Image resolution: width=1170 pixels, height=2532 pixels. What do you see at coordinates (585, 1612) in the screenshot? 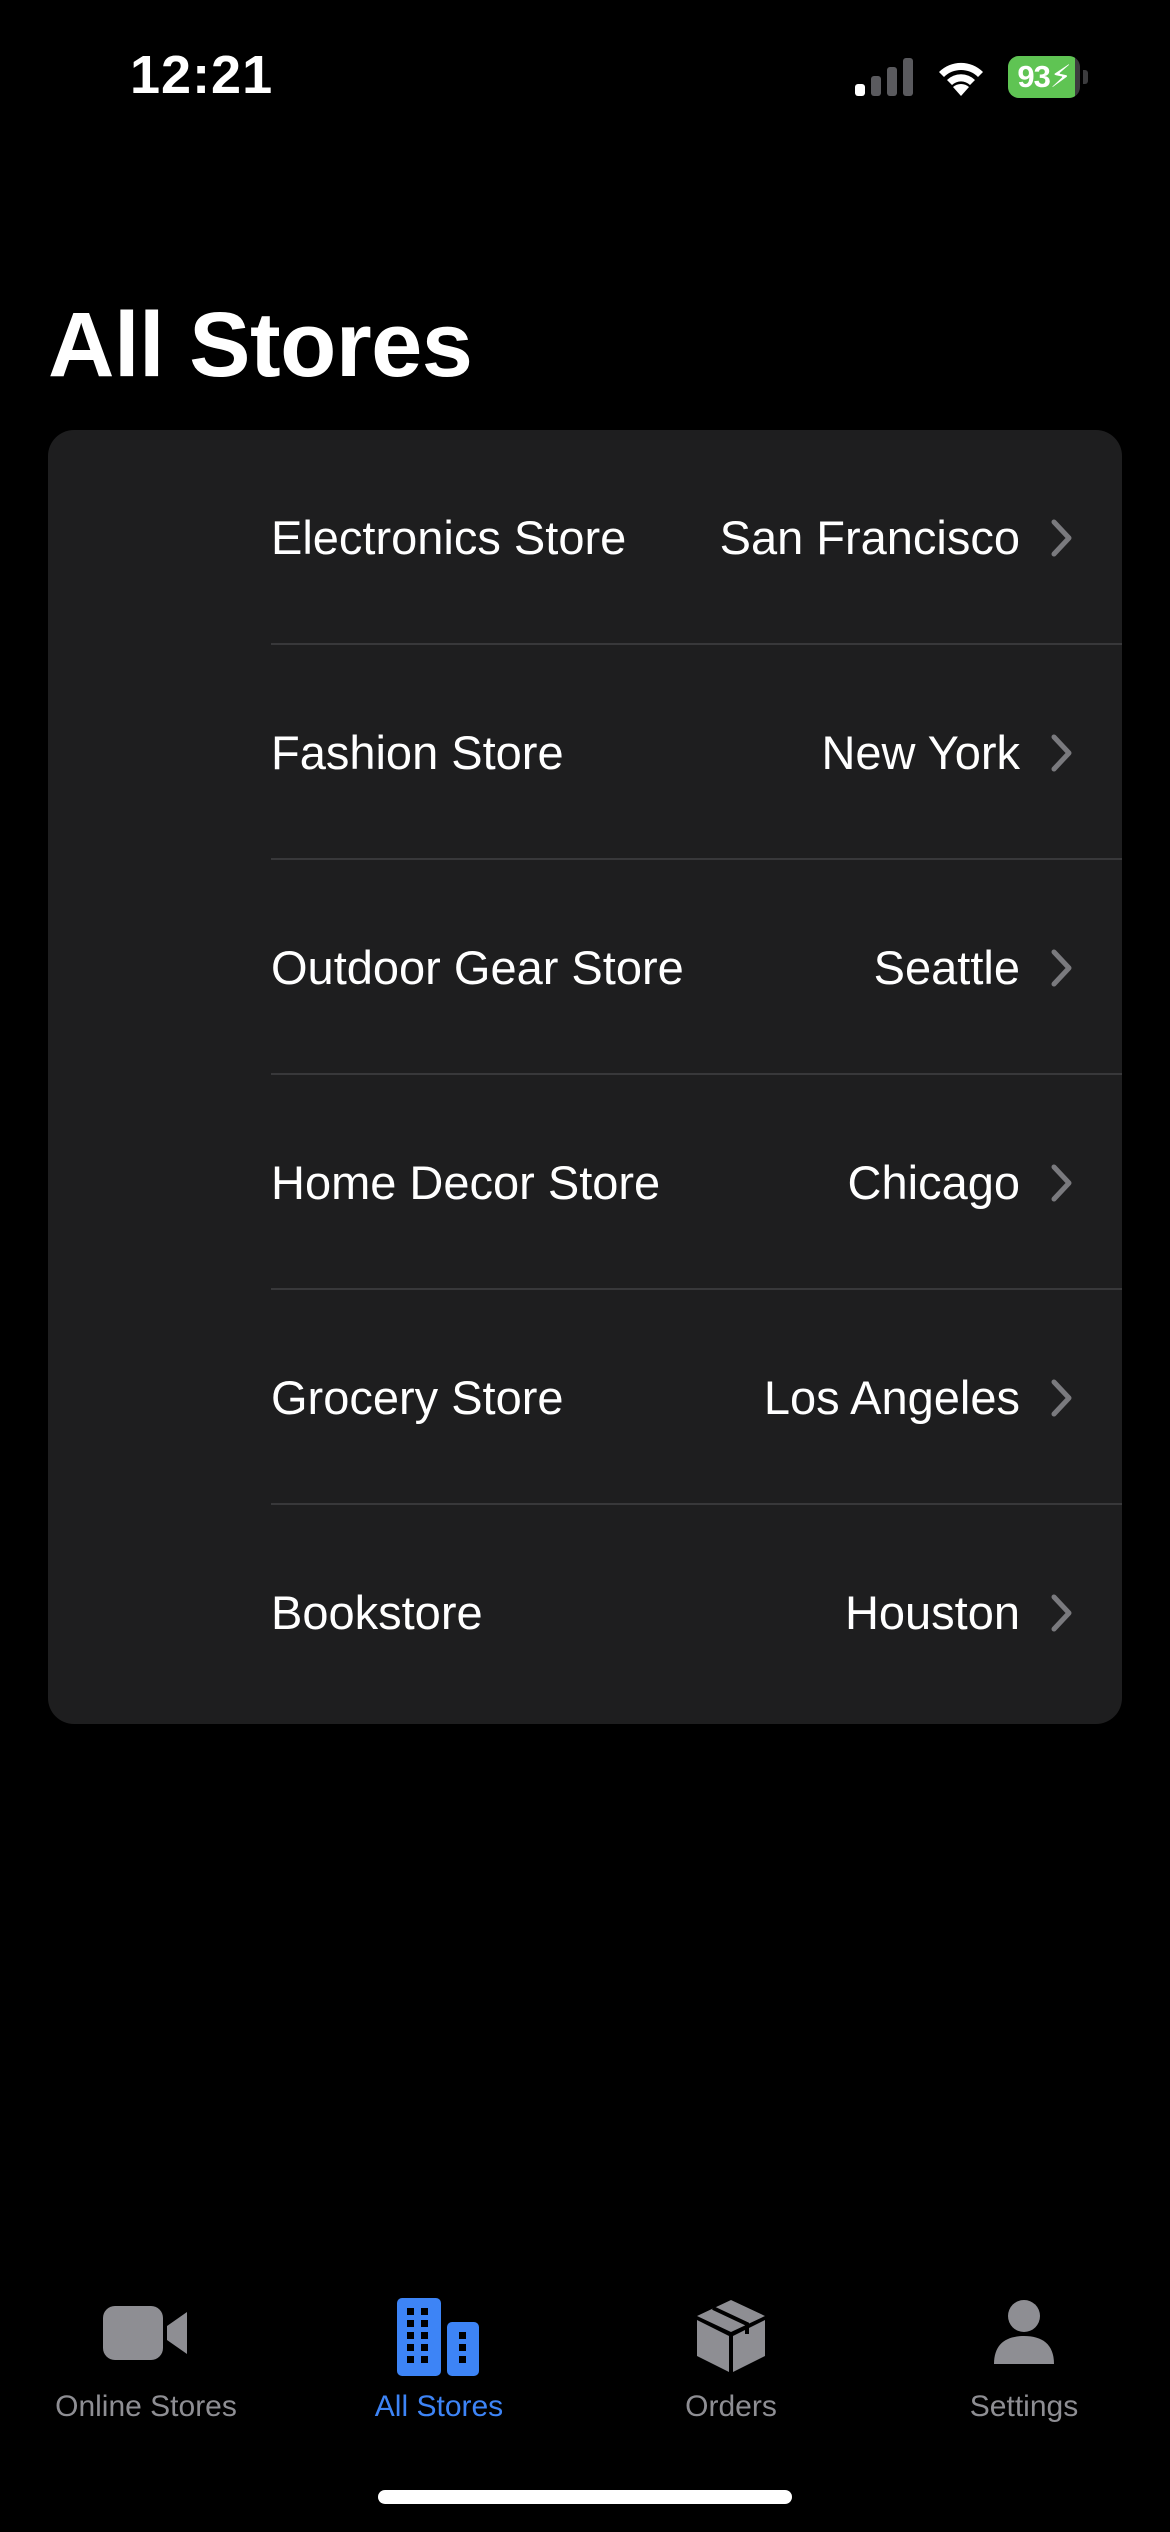
I see `store-row: Bookstore Houston` at bounding box center [585, 1612].